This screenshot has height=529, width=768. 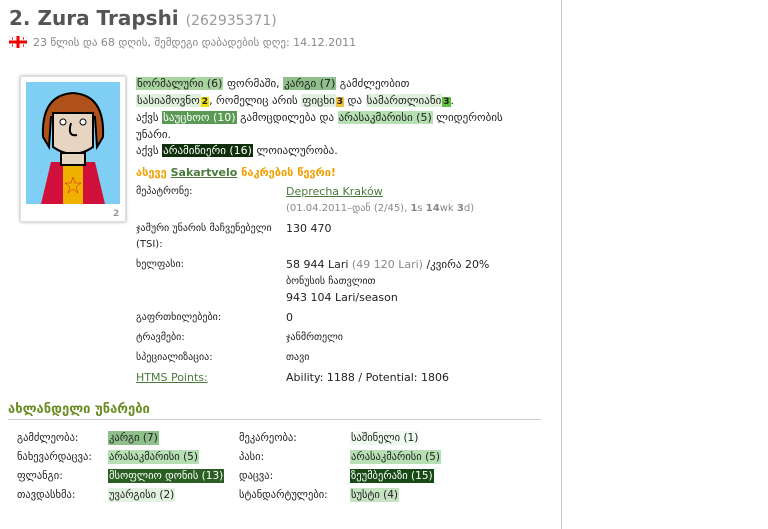 I want to click on skill-label: სტანდარტულები:, so click(x=283, y=494).